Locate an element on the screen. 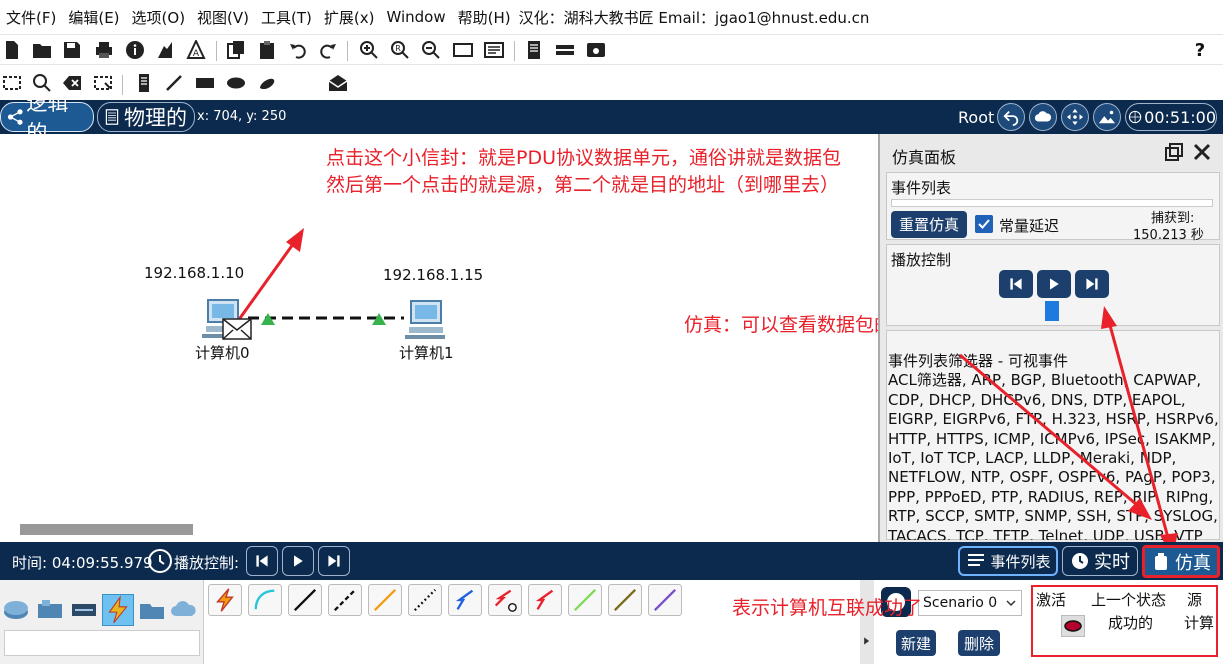 The height and width of the screenshot is (664, 1223). coaxial-cable-button is located at coordinates (465, 600).